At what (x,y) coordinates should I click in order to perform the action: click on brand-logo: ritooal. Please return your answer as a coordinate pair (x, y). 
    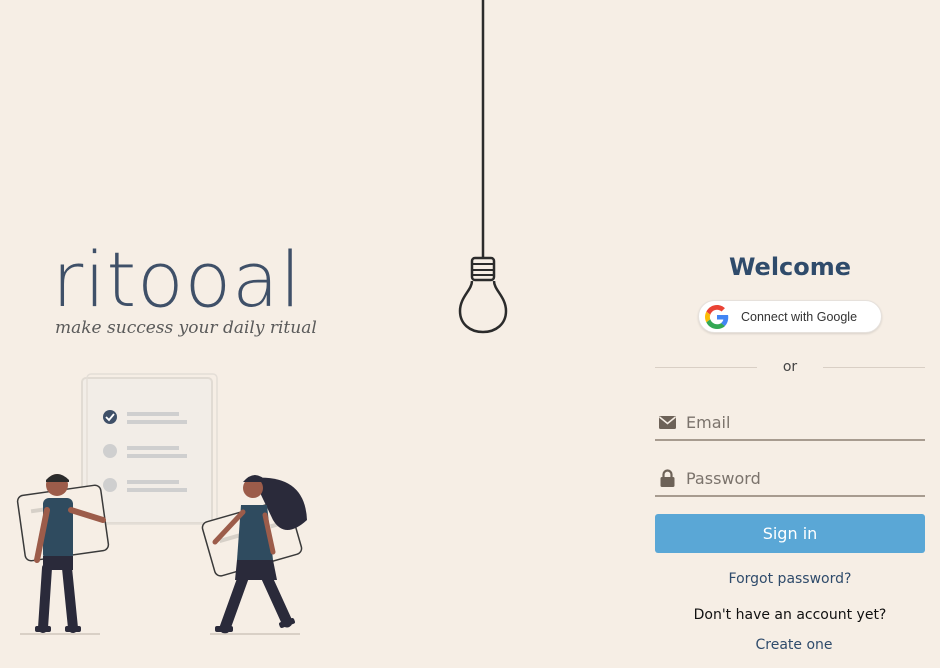
    Looking at the image, I should click on (177, 279).